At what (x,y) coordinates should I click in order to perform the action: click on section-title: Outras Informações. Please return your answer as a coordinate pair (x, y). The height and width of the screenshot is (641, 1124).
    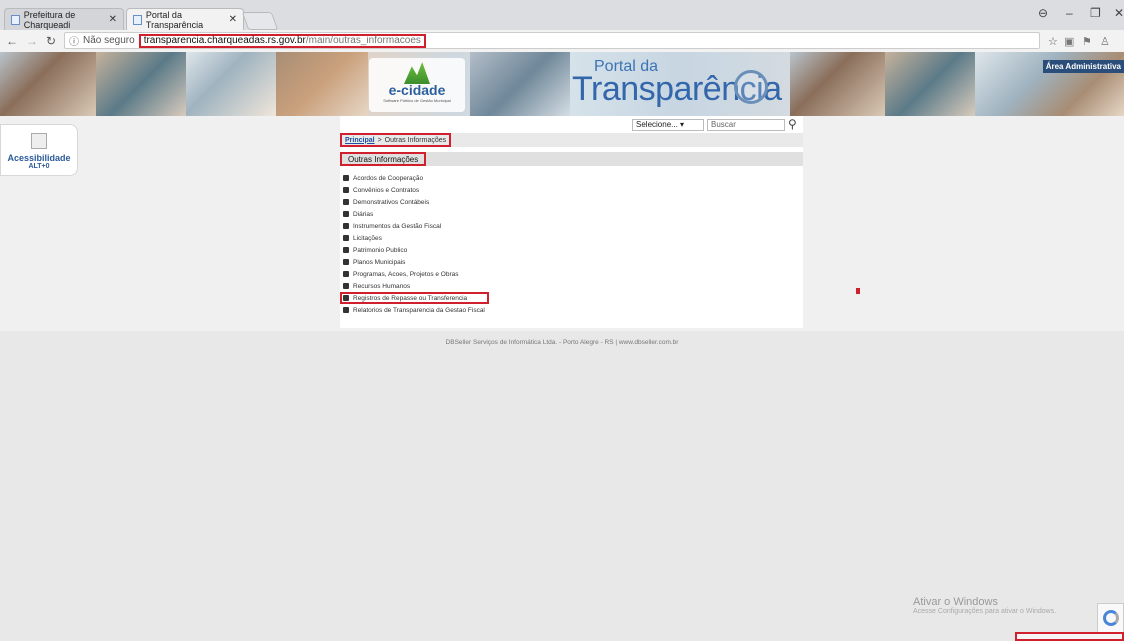
    Looking at the image, I should click on (383, 159).